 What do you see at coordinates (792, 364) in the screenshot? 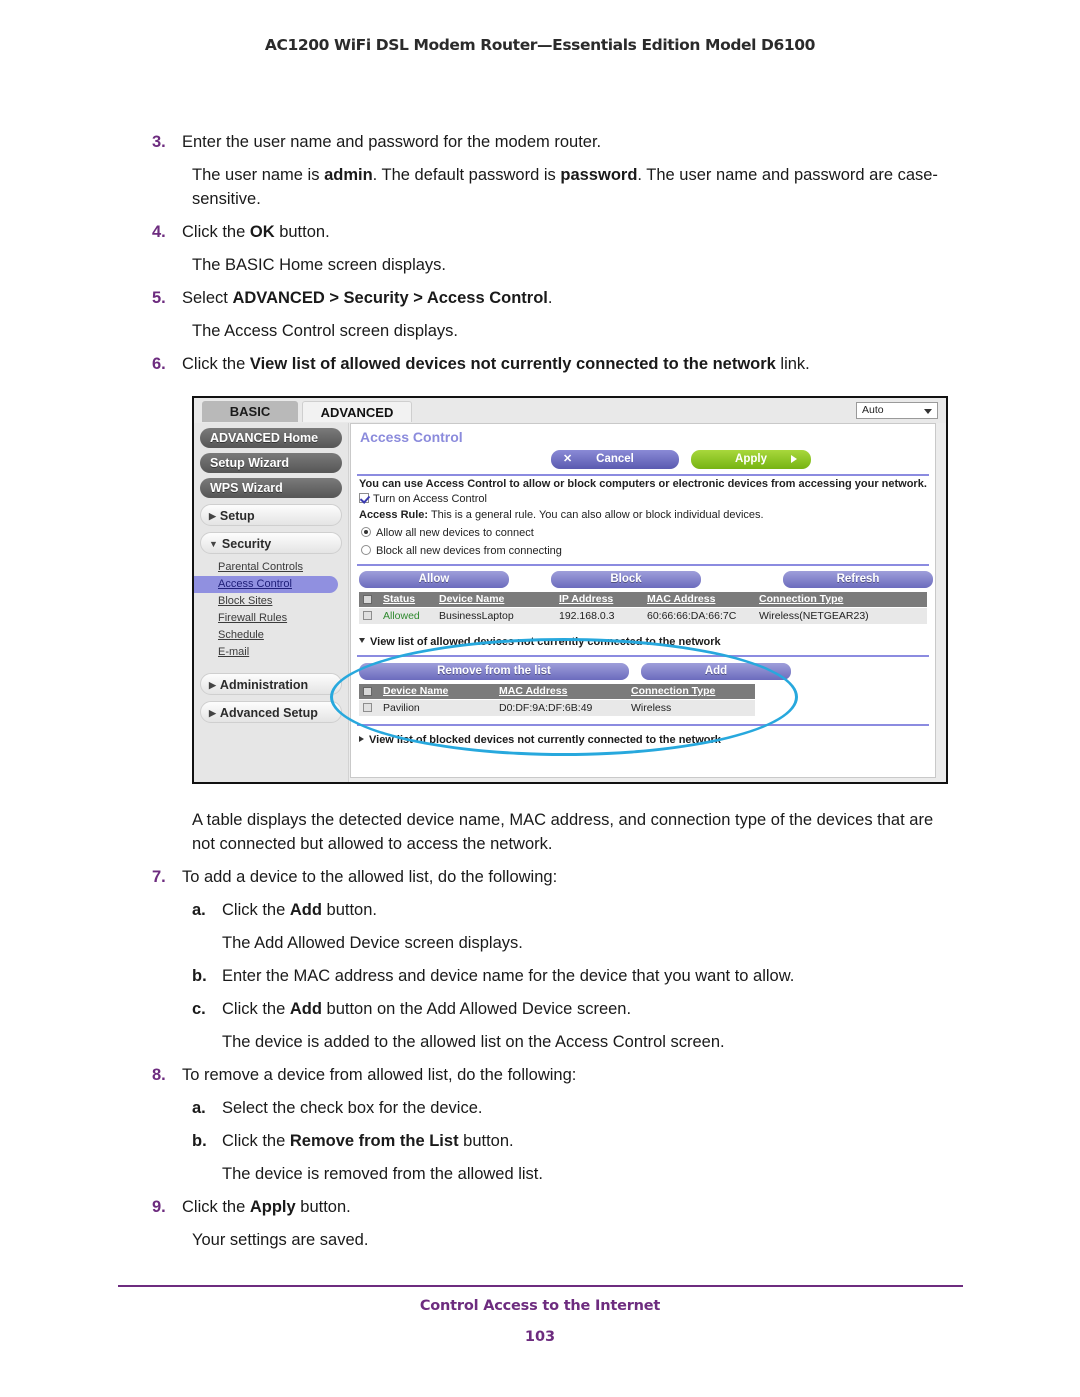
I see `step-6-text-b: link.` at bounding box center [792, 364].